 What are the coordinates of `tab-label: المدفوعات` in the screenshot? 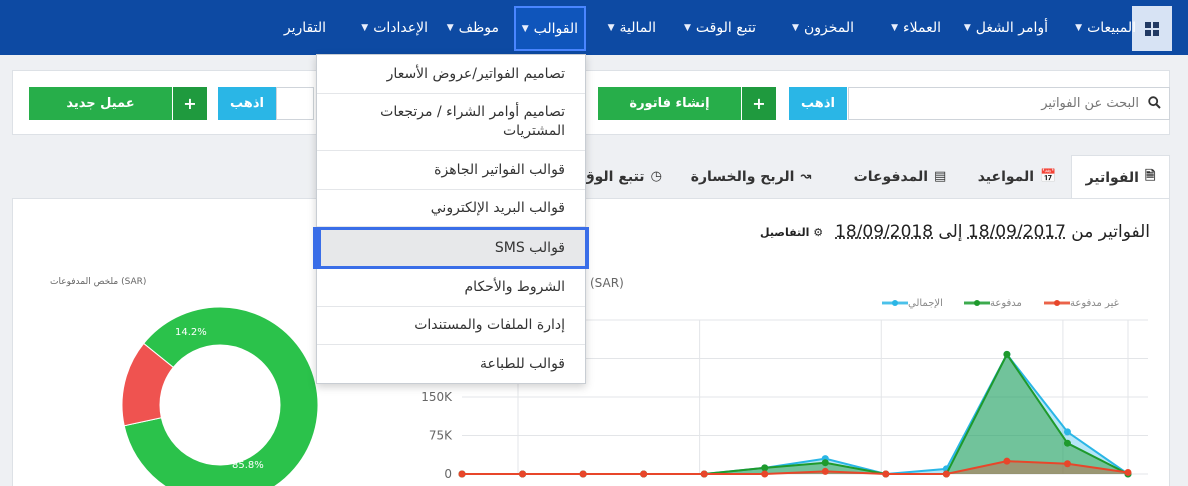 It's located at (891, 176).